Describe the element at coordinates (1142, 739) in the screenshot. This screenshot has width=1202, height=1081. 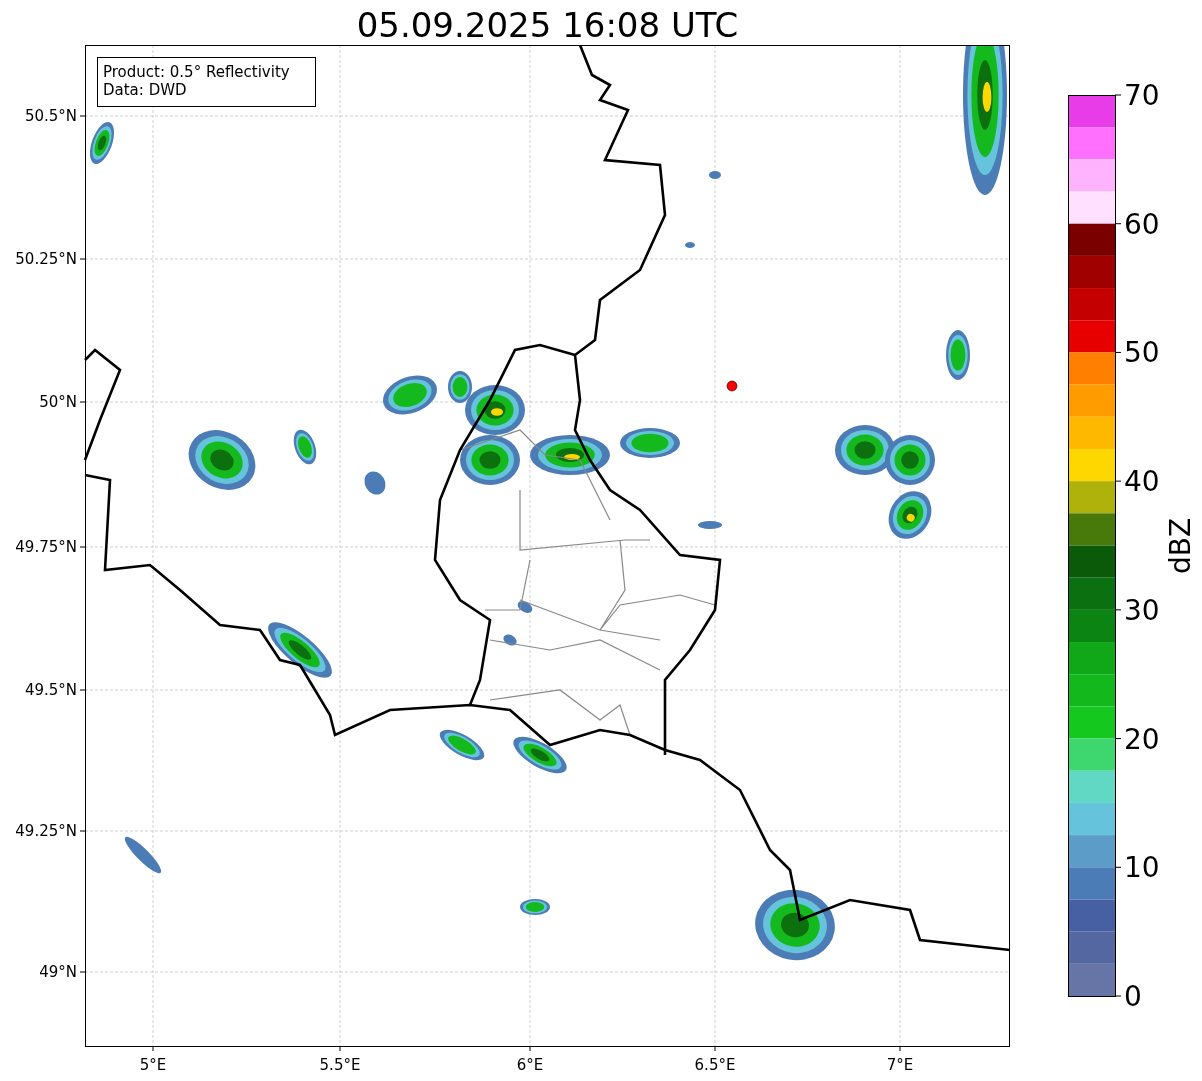
I see `colorbar-tick-label: 20` at that location.